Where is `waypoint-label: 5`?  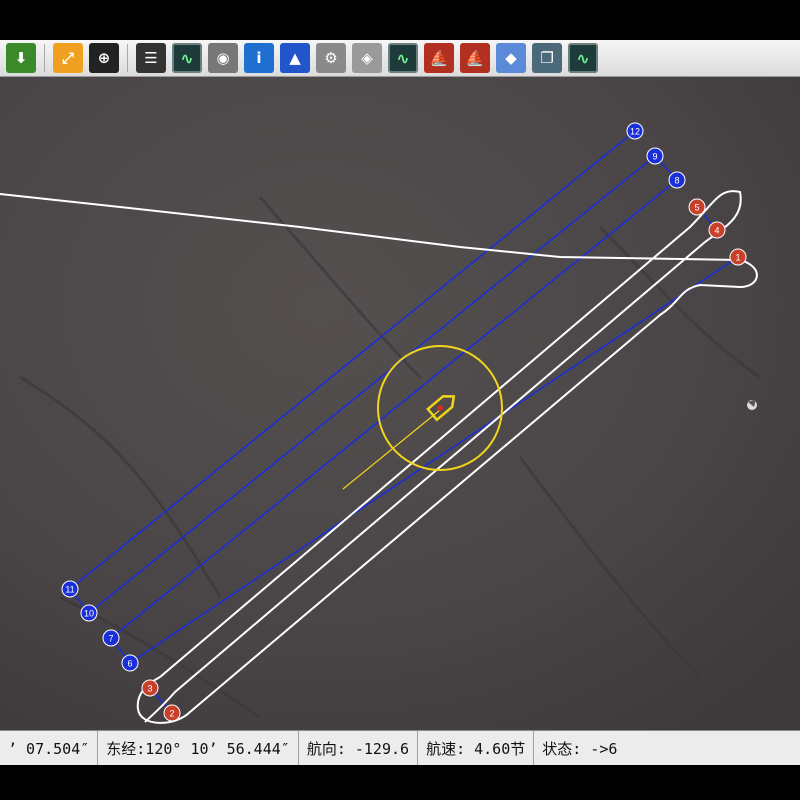 waypoint-label: 5 is located at coordinates (696, 208).